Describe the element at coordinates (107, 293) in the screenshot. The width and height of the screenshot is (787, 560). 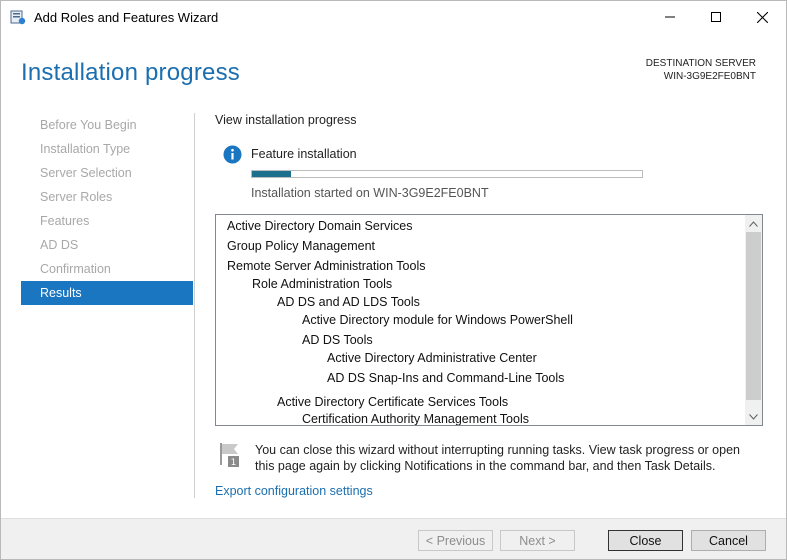
I see `nav-item-results: Results` at that location.